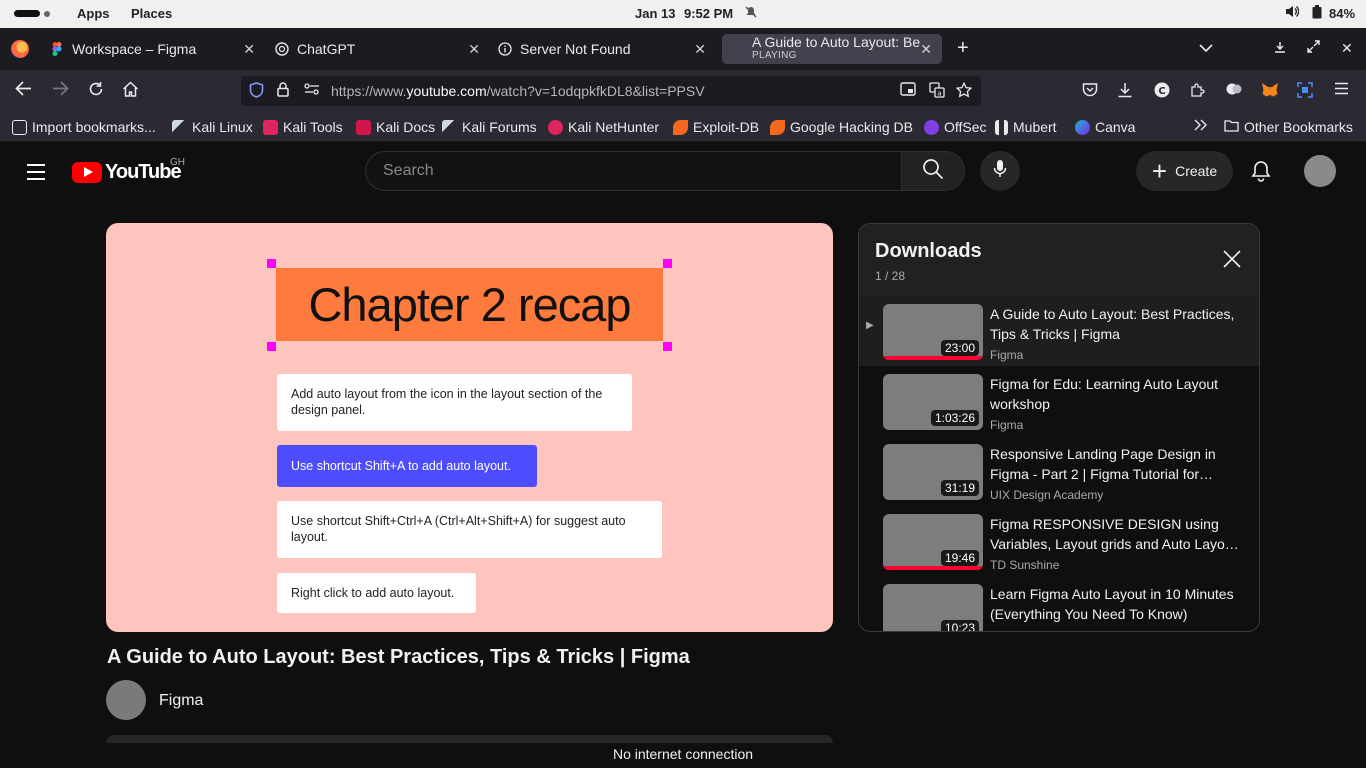  I want to click on bookmark-label: Kali NetHunter, so click(614, 127).